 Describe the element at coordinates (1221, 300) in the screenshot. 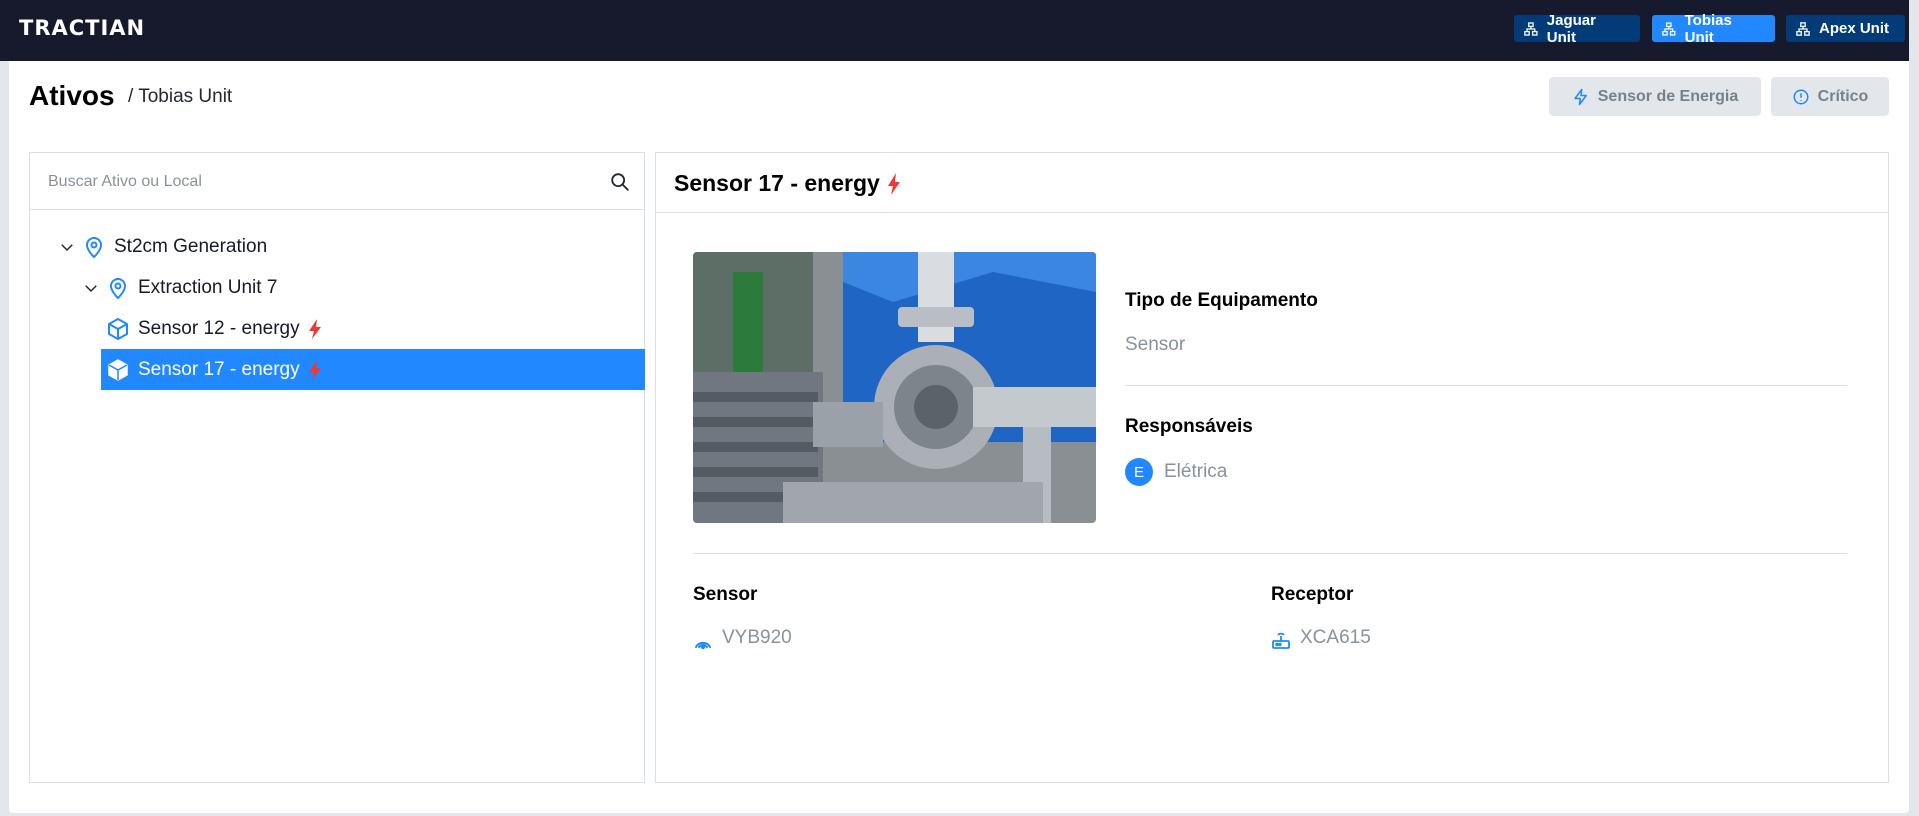

I see `equipment-type-label: Tipo de Equipamento` at that location.